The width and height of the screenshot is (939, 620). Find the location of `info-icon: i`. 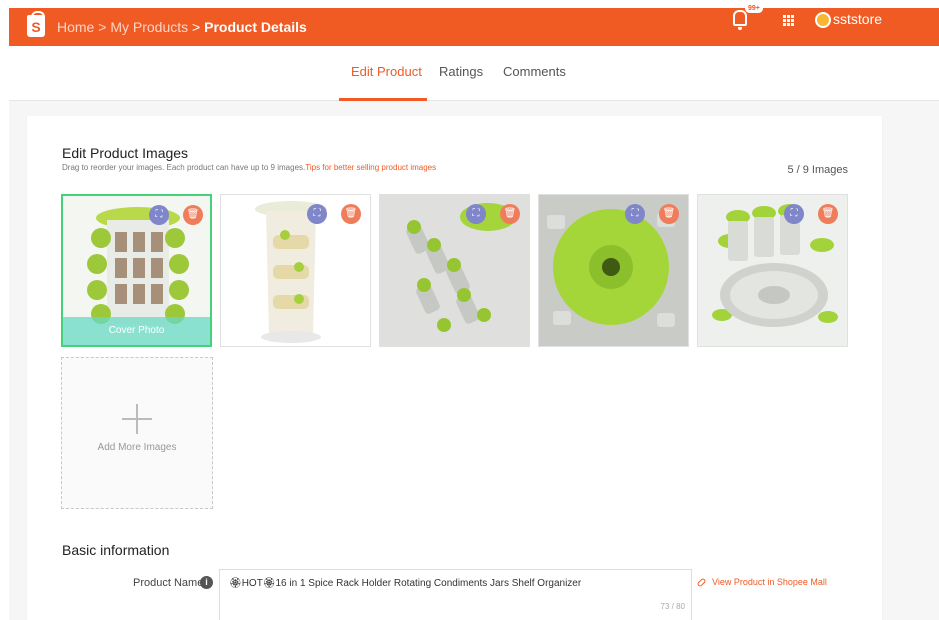

info-icon: i is located at coordinates (206, 582).